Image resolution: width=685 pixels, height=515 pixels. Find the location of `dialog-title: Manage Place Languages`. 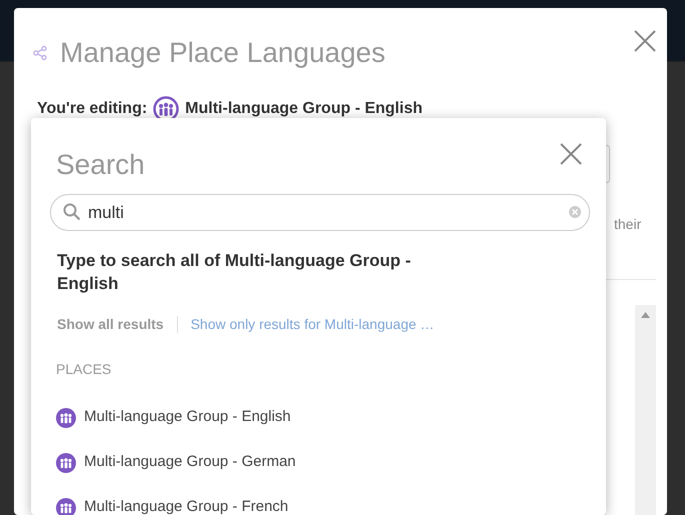

dialog-title: Manage Place Languages is located at coordinates (223, 53).